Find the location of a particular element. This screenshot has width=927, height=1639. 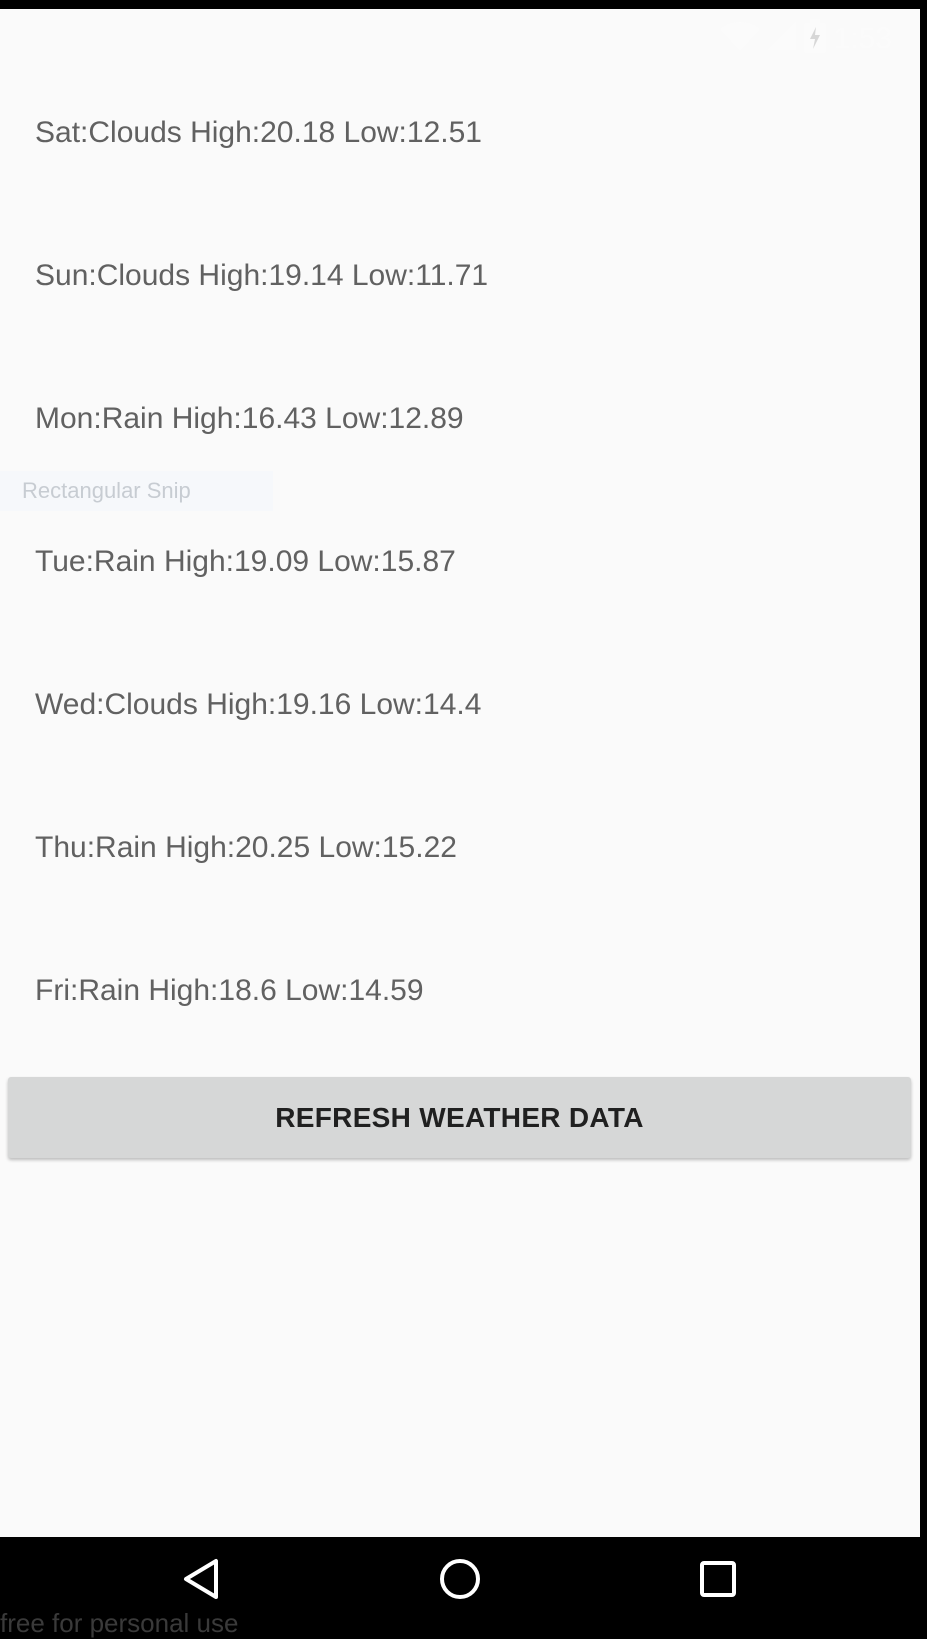

rectangular-snip-tooltip: Rectangular Snip is located at coordinates (136, 491).